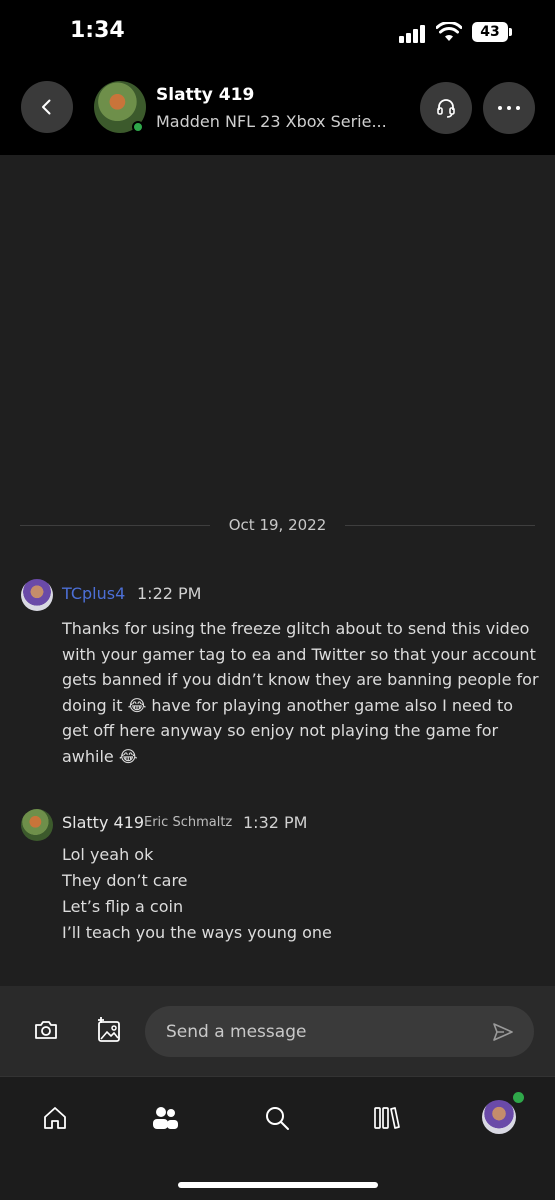 The width and height of the screenshot is (555, 1200). Describe the element at coordinates (109, 1030) in the screenshot. I see `add-image-icon` at that location.